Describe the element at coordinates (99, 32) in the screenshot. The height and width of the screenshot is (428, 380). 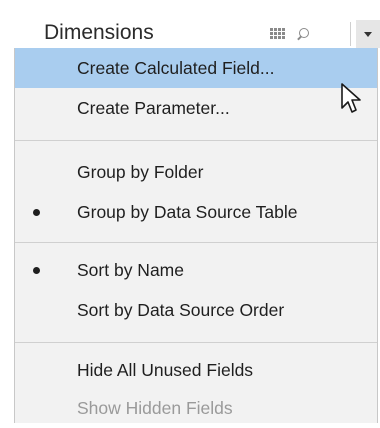
I see `panel-title: Dimensions` at that location.